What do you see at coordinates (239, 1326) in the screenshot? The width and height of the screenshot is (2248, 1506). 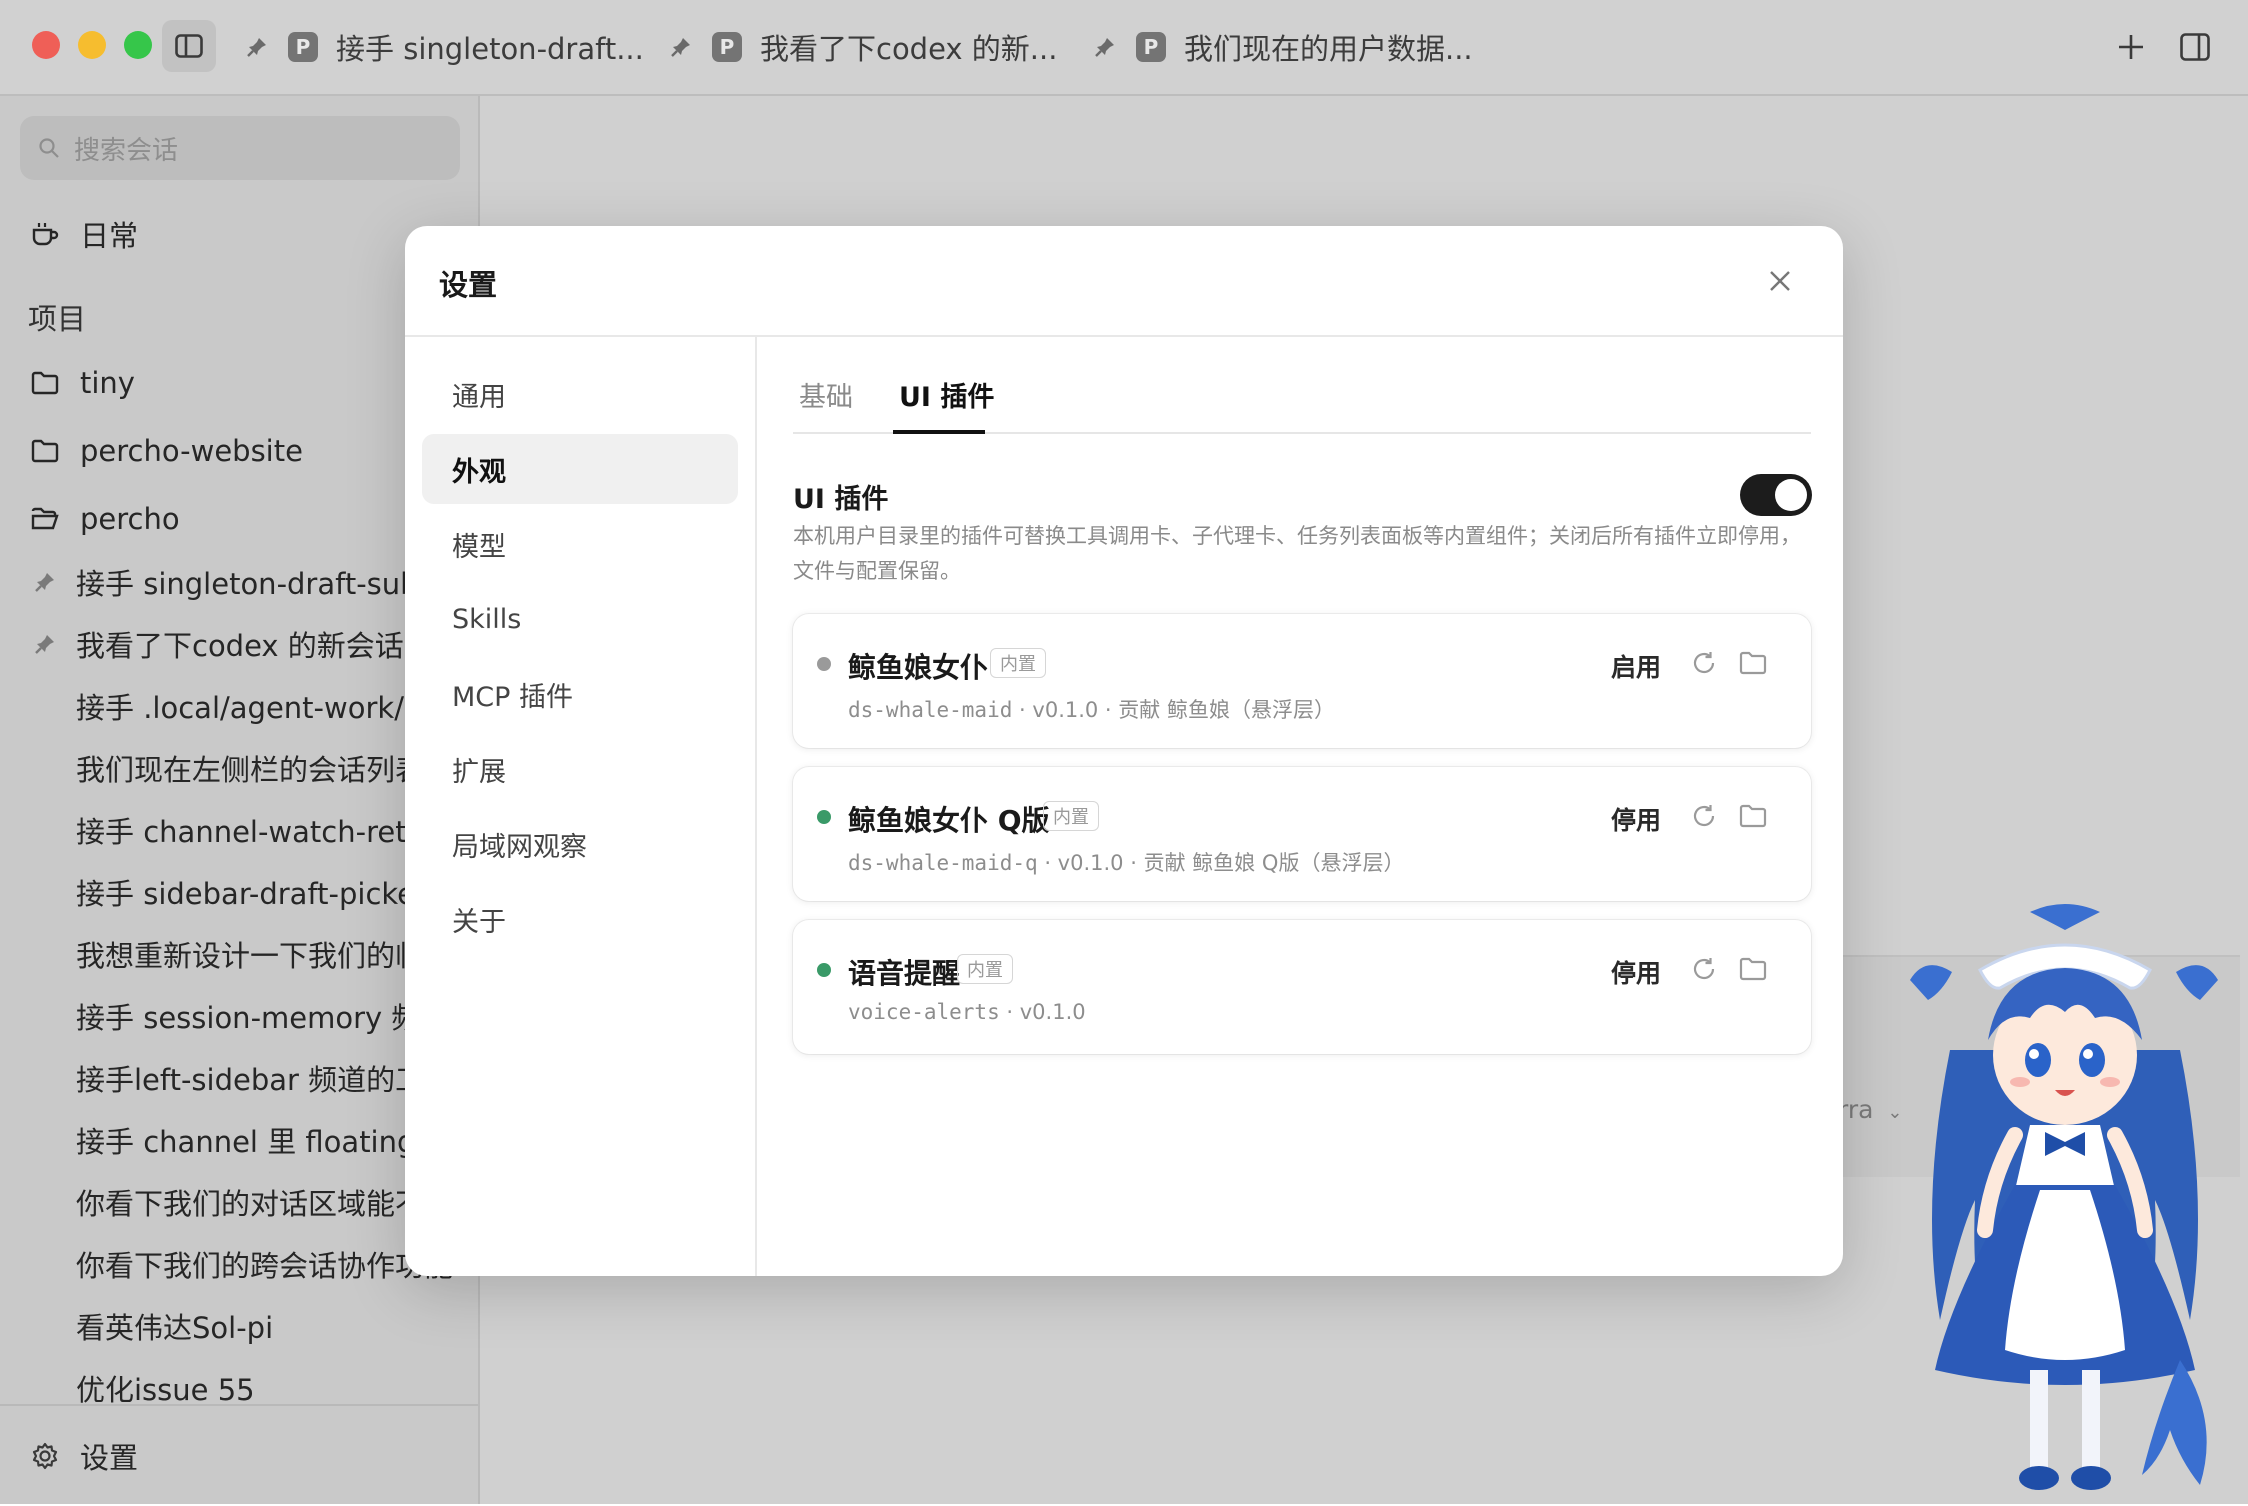 I see `session-item: 看英伟达Sol-pi` at bounding box center [239, 1326].